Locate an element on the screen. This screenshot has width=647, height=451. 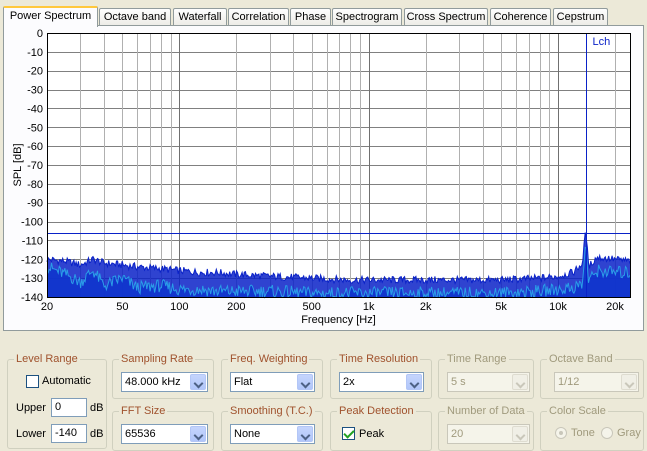
gray-radio is located at coordinates (607, 433).